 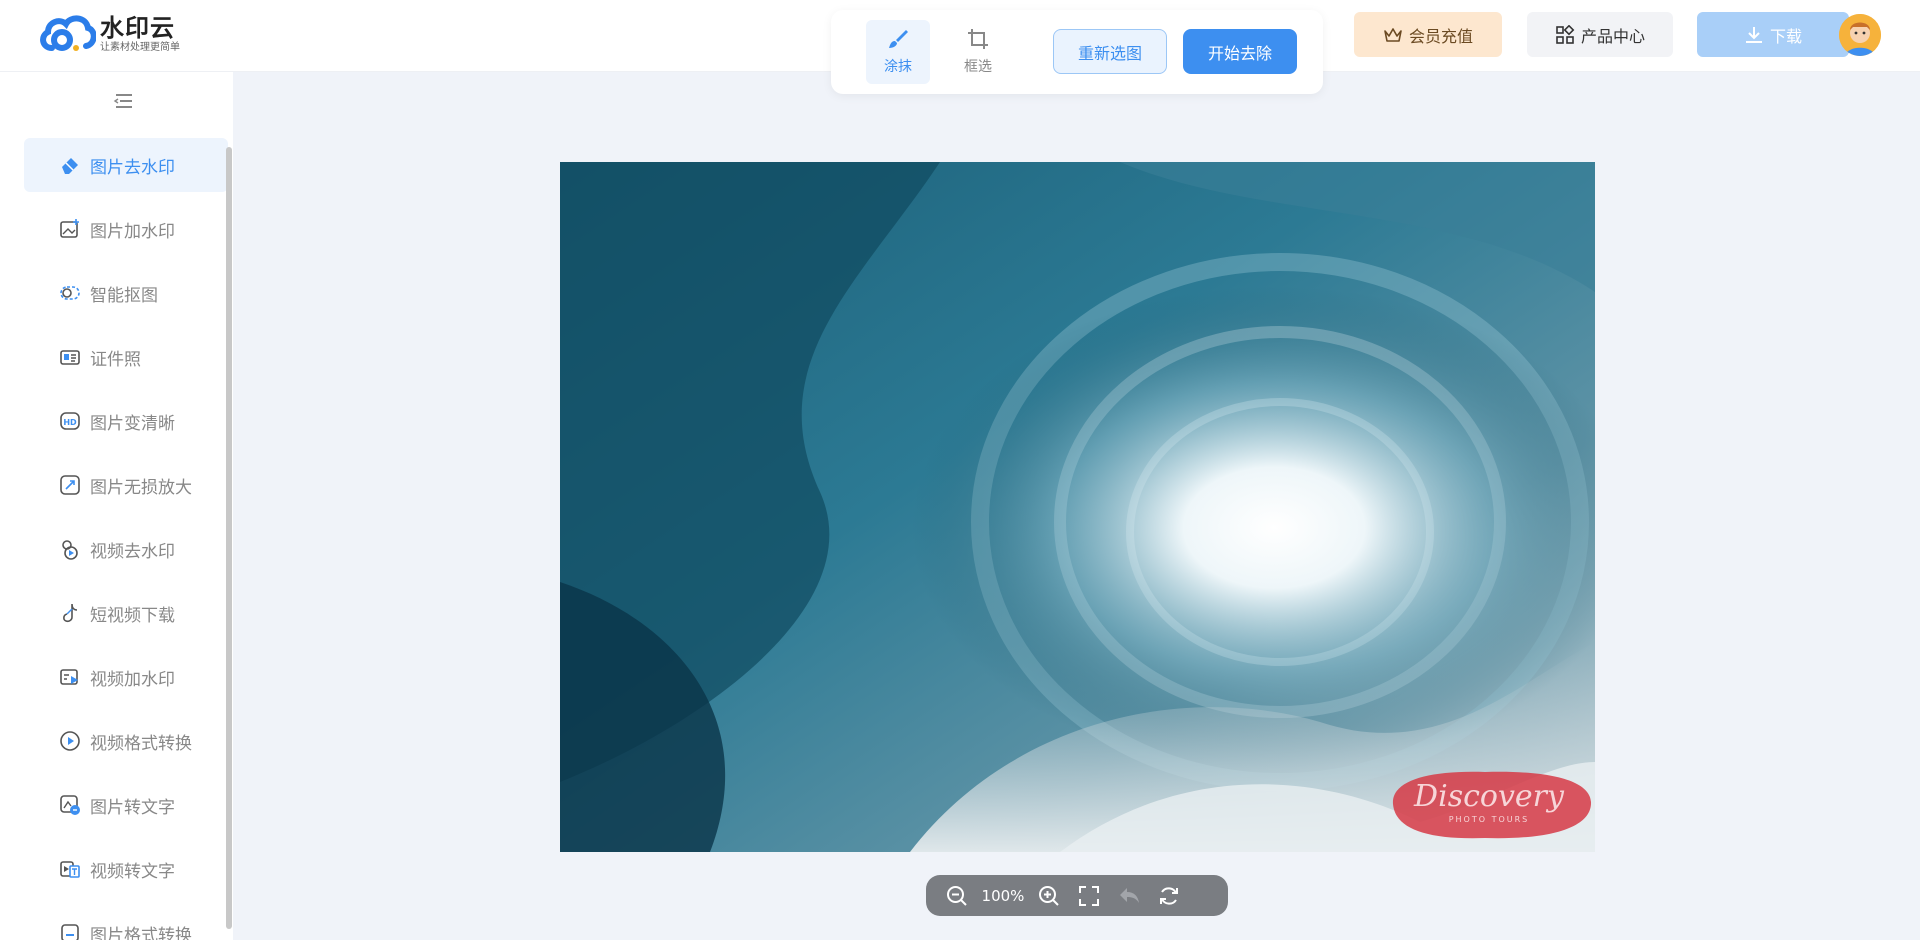 I want to click on sidebar-item-video-to-text: 视频转文字, so click(x=126, y=869).